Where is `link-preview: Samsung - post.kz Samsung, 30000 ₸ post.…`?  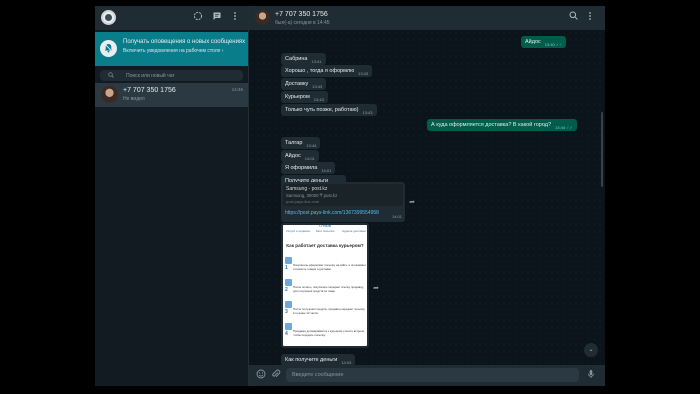
link-preview: Samsung - post.kz Samsung, 30000 ₸ post.… is located at coordinates (343, 195).